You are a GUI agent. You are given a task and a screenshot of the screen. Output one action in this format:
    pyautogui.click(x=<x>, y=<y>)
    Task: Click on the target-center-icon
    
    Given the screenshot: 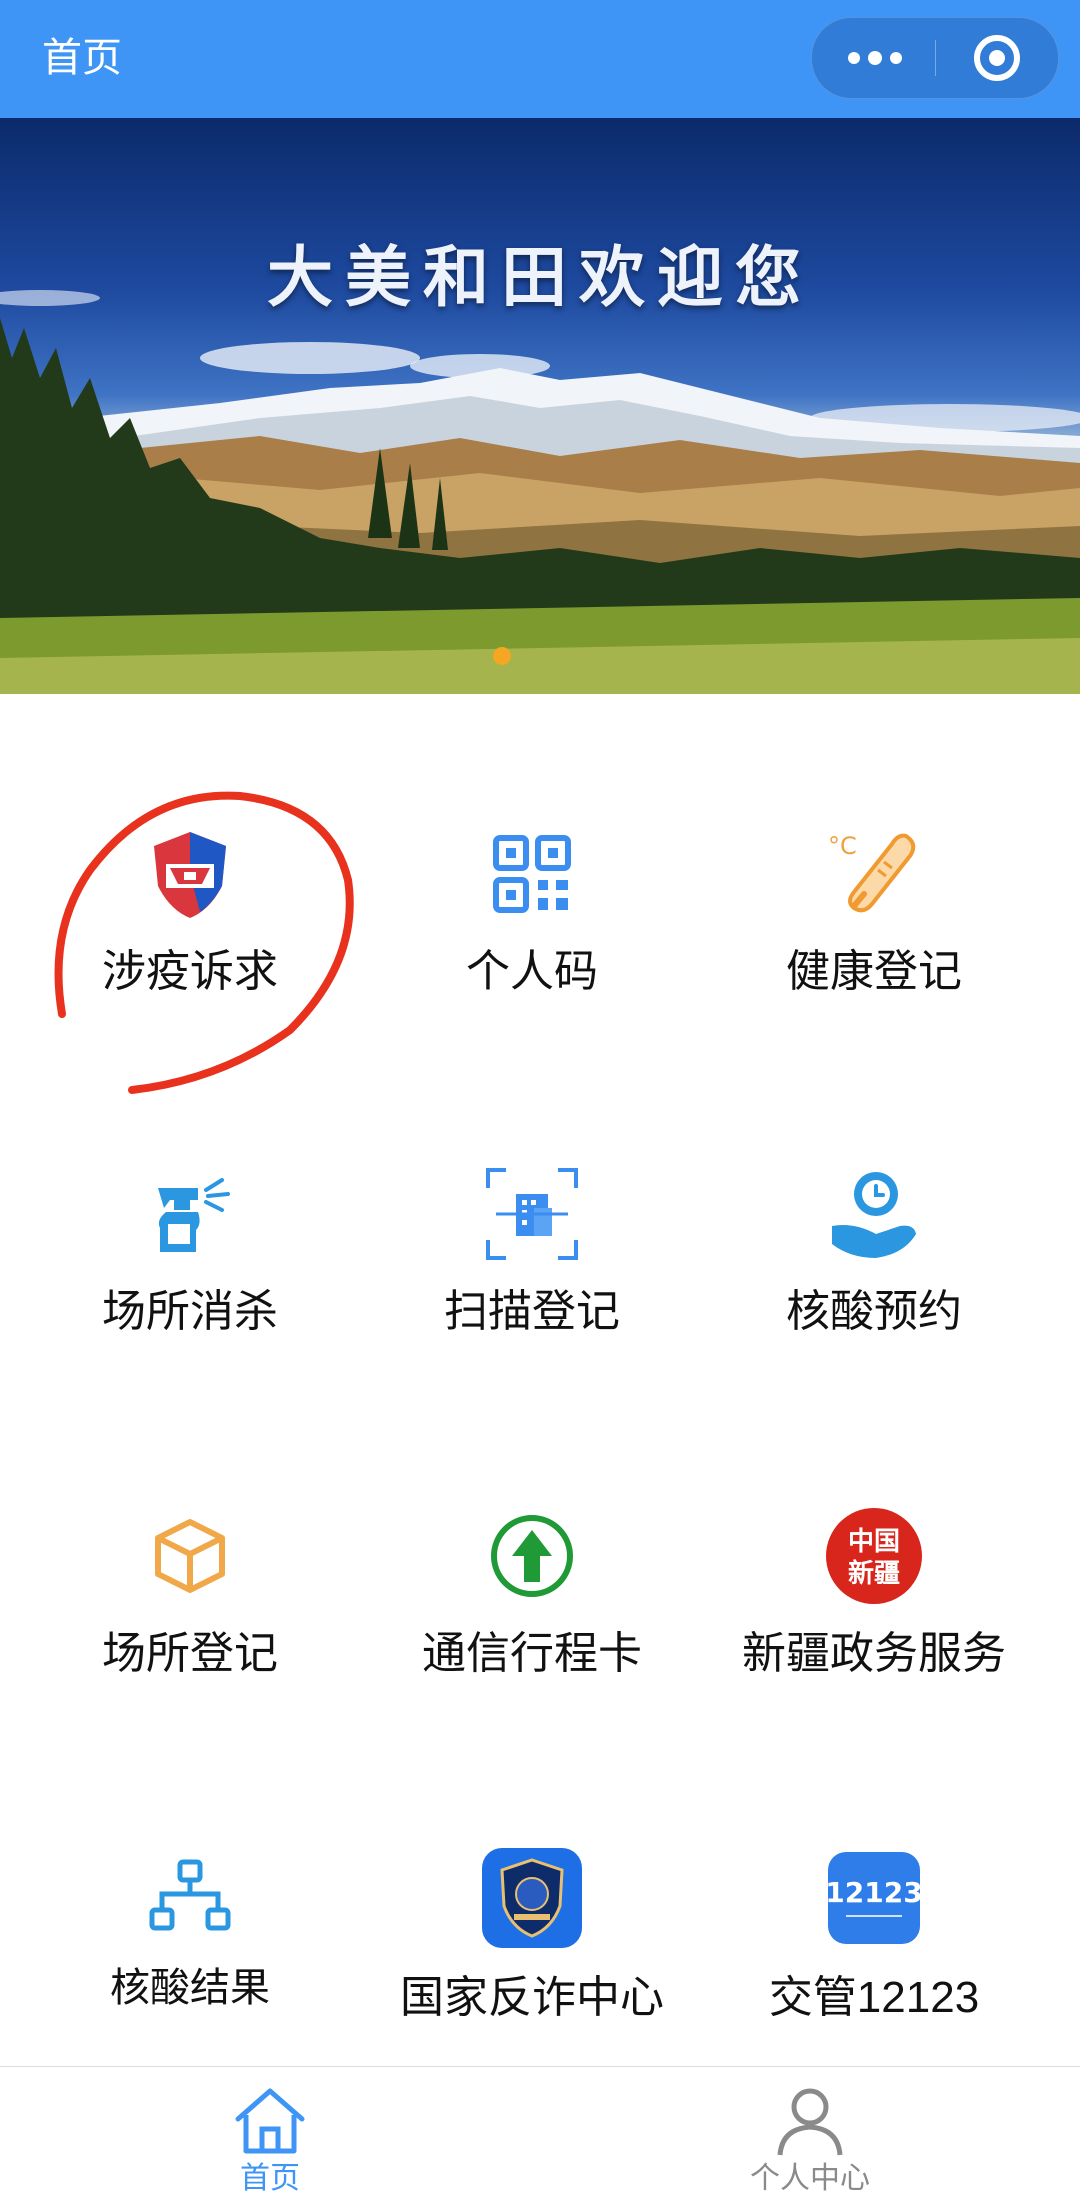 What is the action you would take?
    pyautogui.click(x=997, y=58)
    